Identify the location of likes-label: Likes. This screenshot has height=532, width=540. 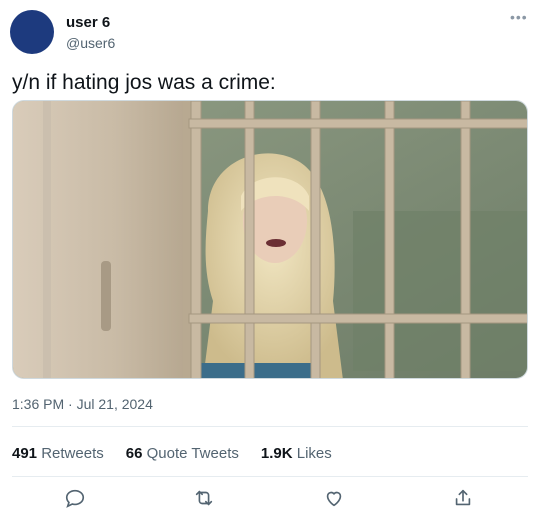
(314, 453).